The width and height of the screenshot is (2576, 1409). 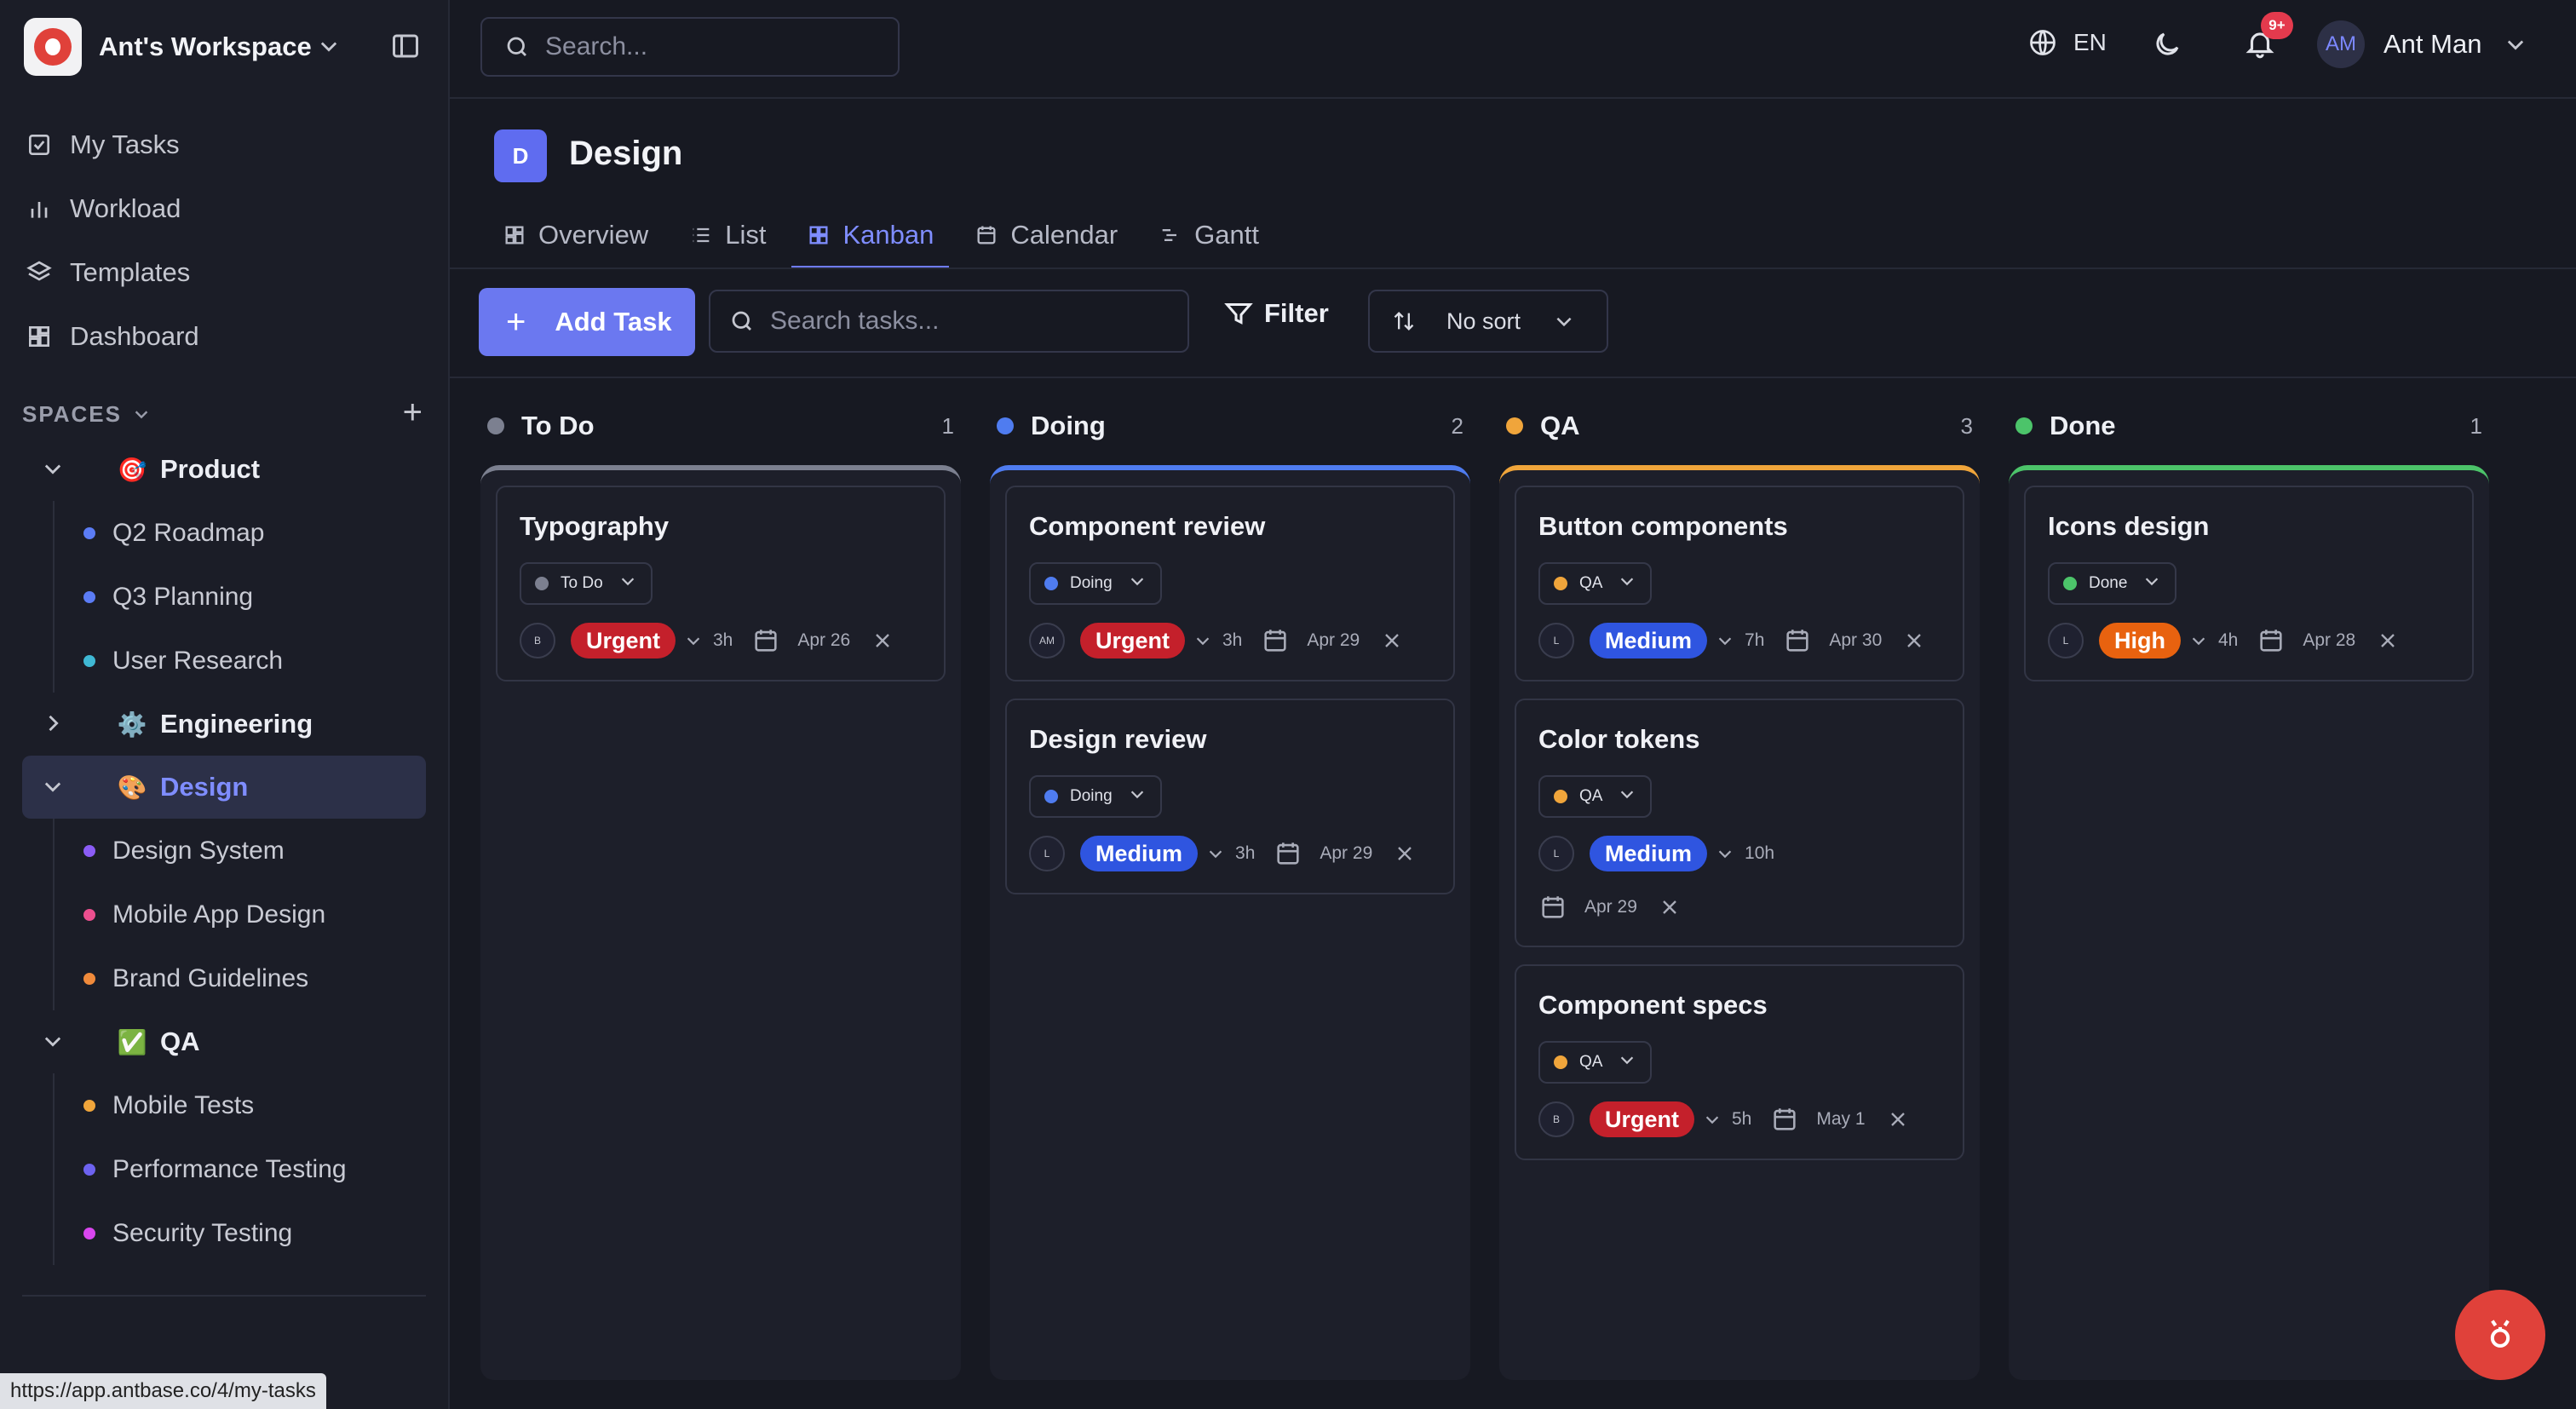 What do you see at coordinates (1619, 739) in the screenshot?
I see `task-title: Color tokens` at bounding box center [1619, 739].